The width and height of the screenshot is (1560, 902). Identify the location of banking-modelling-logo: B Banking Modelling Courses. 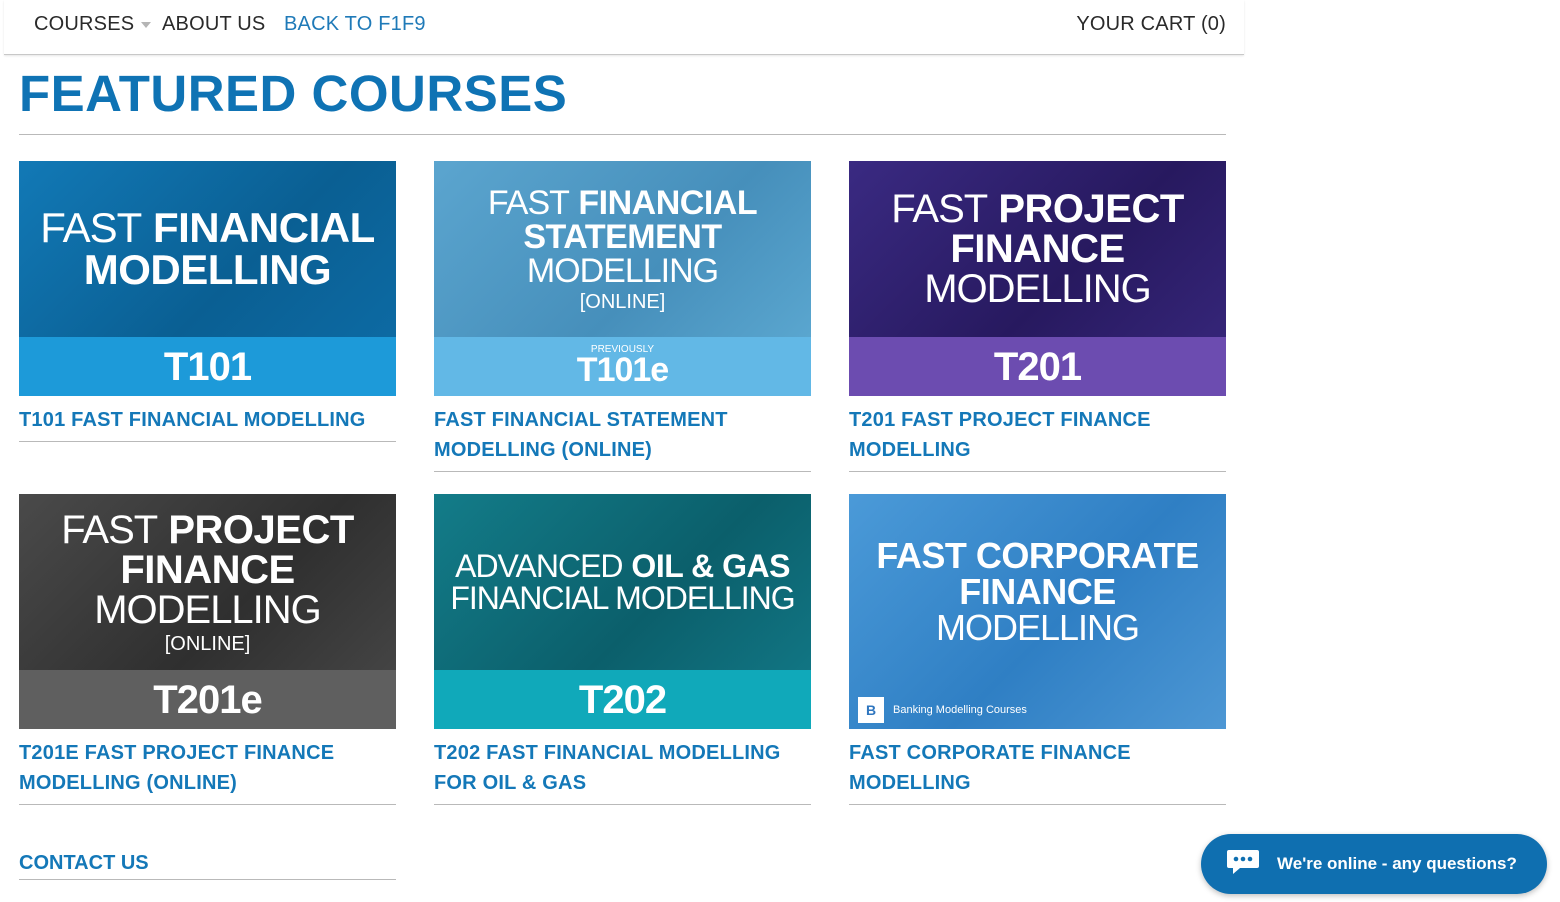
(942, 710).